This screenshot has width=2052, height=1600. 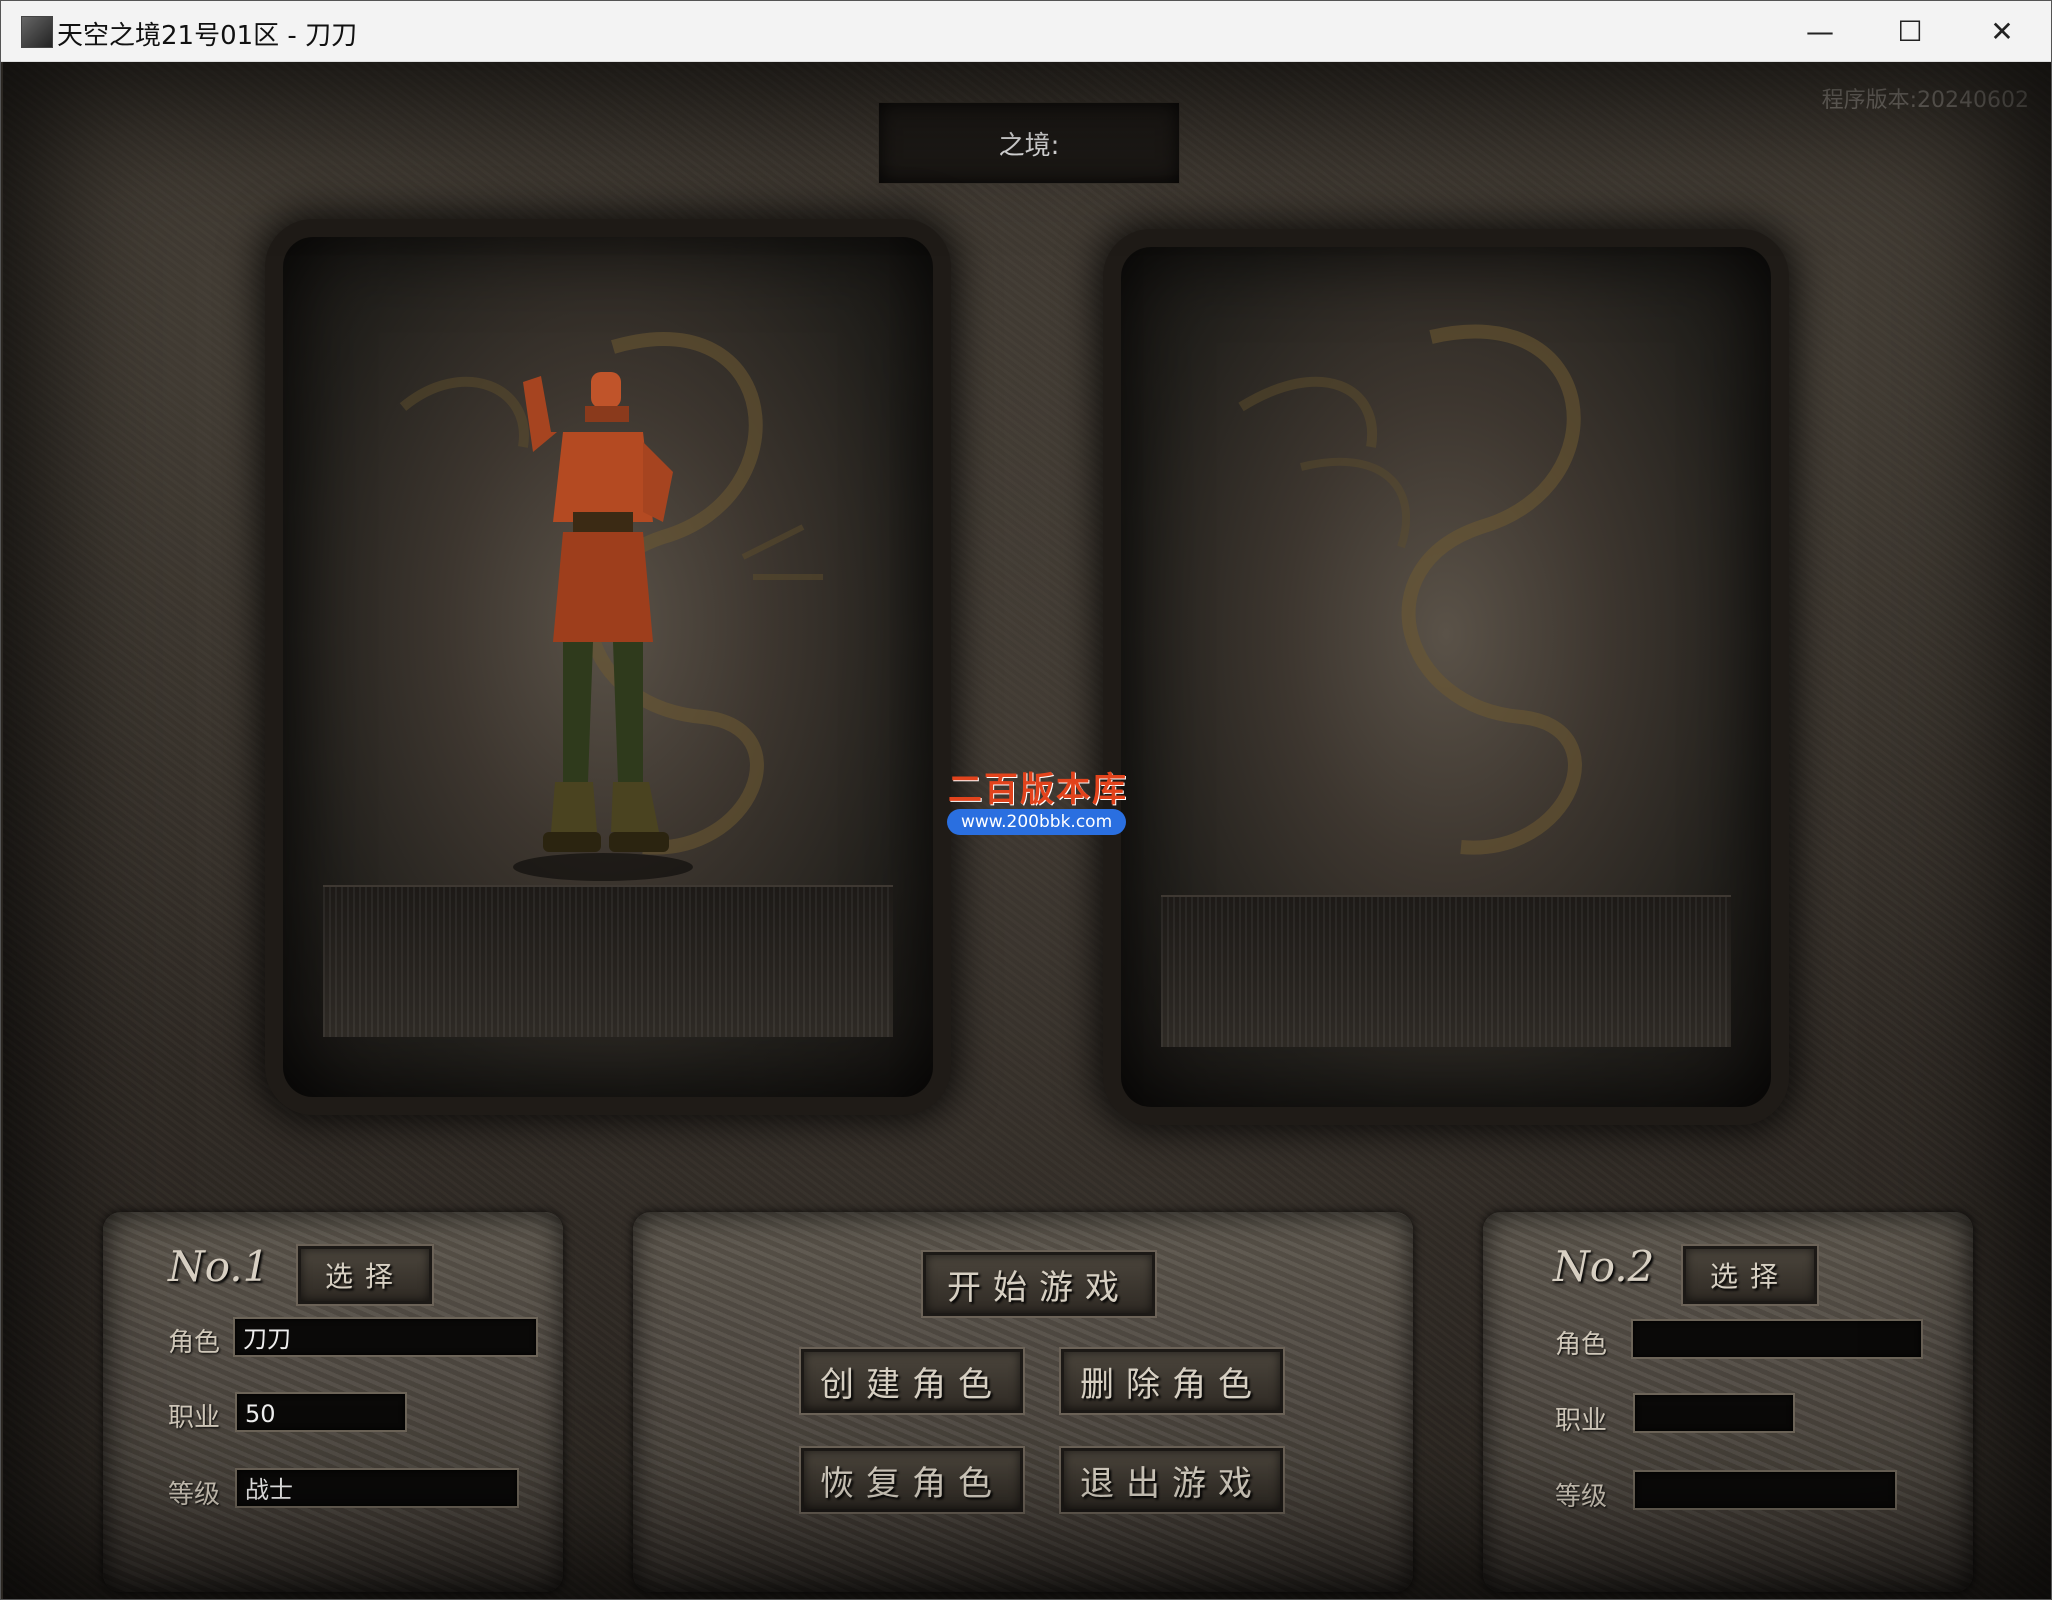 I want to click on app-icon, so click(x=37, y=32).